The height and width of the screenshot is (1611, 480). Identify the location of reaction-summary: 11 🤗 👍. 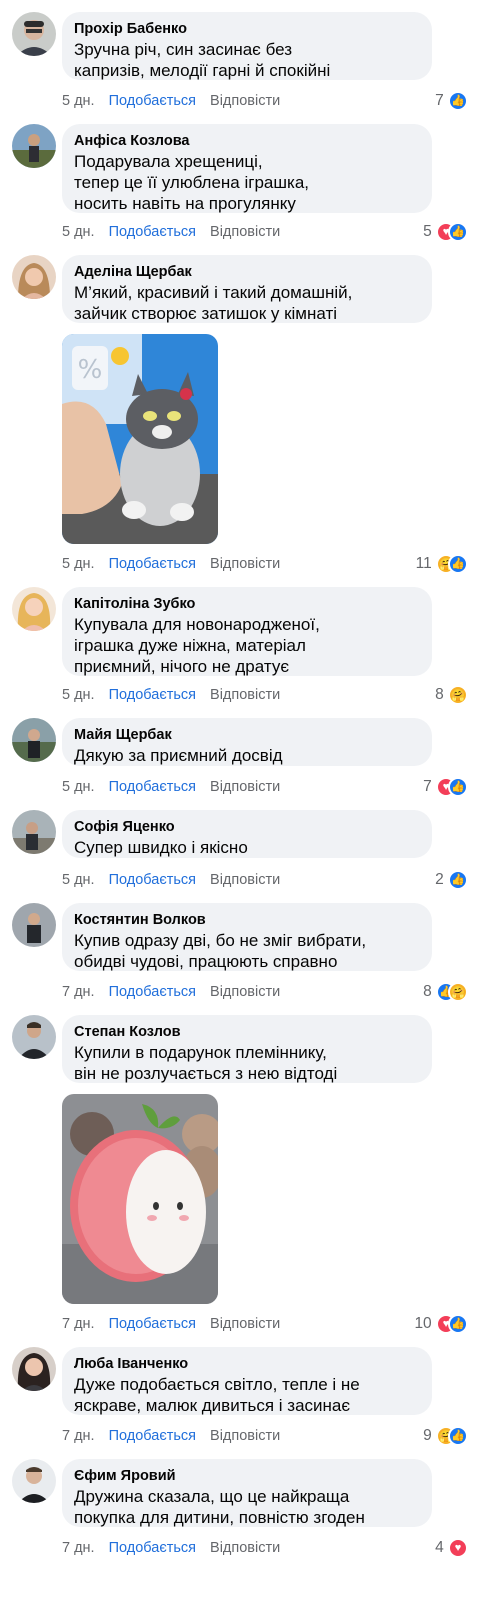
(442, 564).